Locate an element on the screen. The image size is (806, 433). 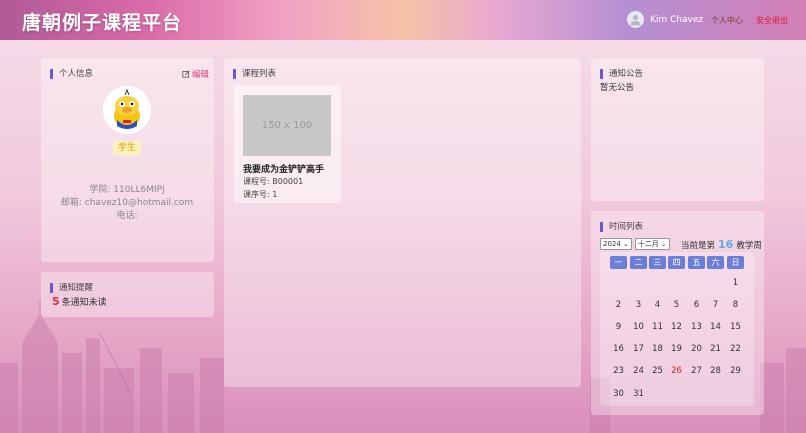
unread-count: 5 is located at coordinates (56, 301).